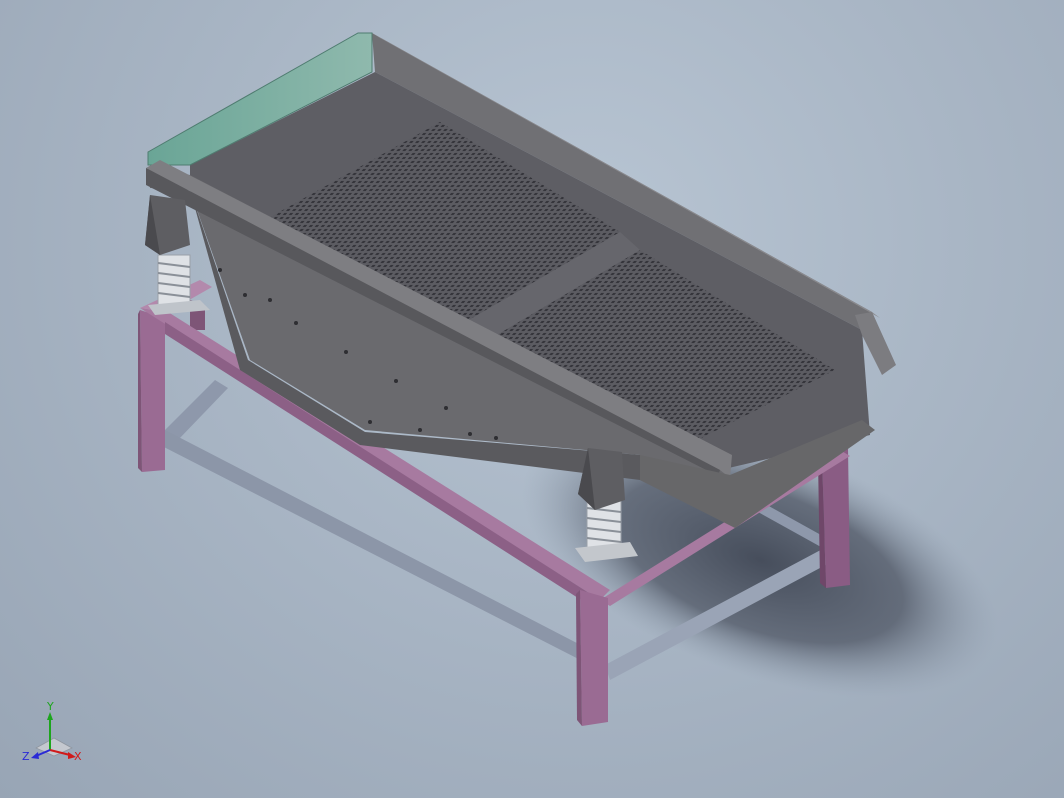 This screenshot has height=798, width=1064. I want to click on leg-front-right, so click(594, 658).